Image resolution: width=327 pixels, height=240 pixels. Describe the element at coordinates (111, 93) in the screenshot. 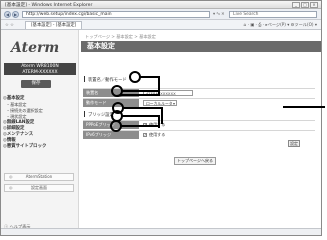

I see `device-name-label: 装置名` at that location.